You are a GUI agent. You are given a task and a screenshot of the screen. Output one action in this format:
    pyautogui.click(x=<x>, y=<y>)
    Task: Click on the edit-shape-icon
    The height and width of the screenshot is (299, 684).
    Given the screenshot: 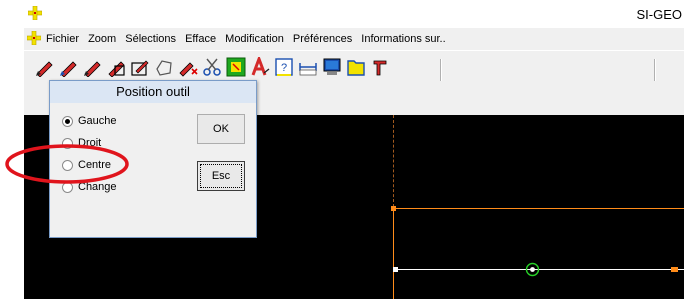 What is the action you would take?
    pyautogui.click(x=140, y=67)
    